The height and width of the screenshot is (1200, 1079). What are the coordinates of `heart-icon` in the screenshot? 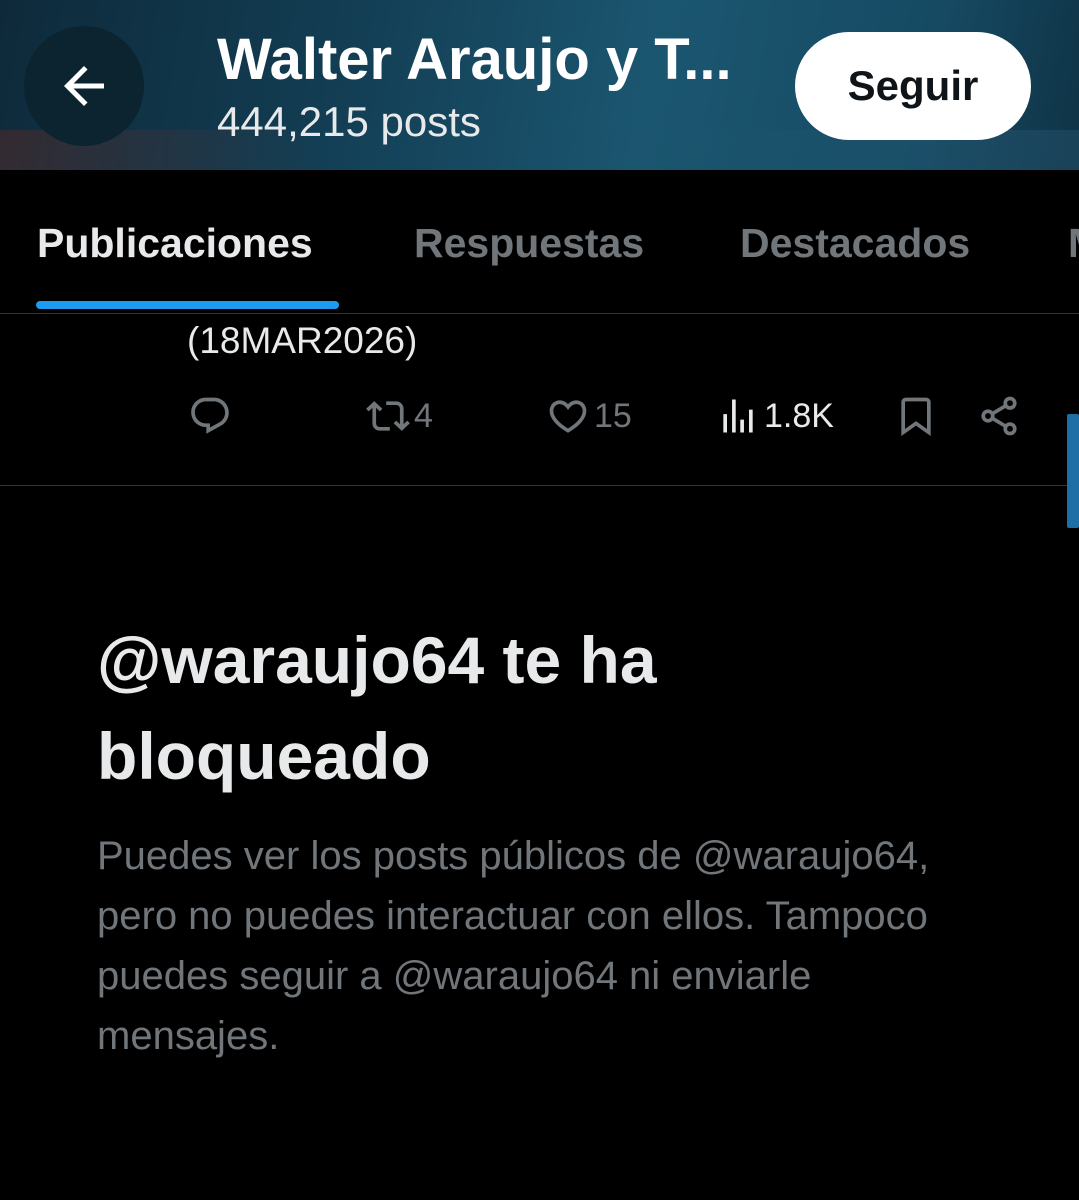 It's located at (568, 416).